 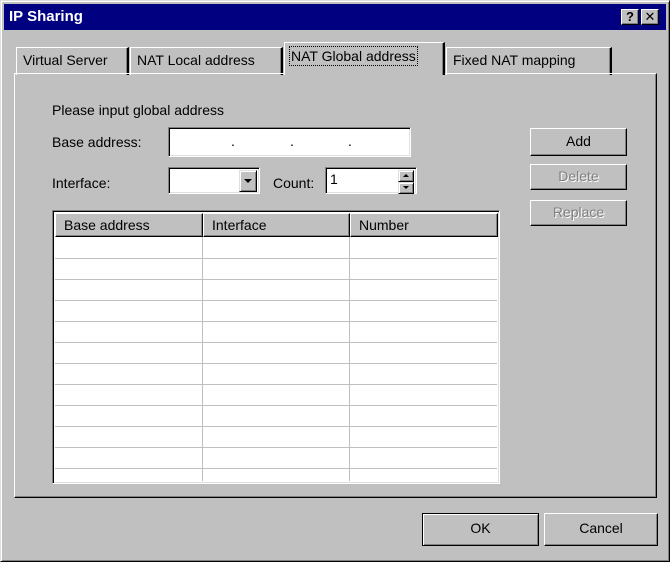 I want to click on close-icon: ✕, so click(x=650, y=16).